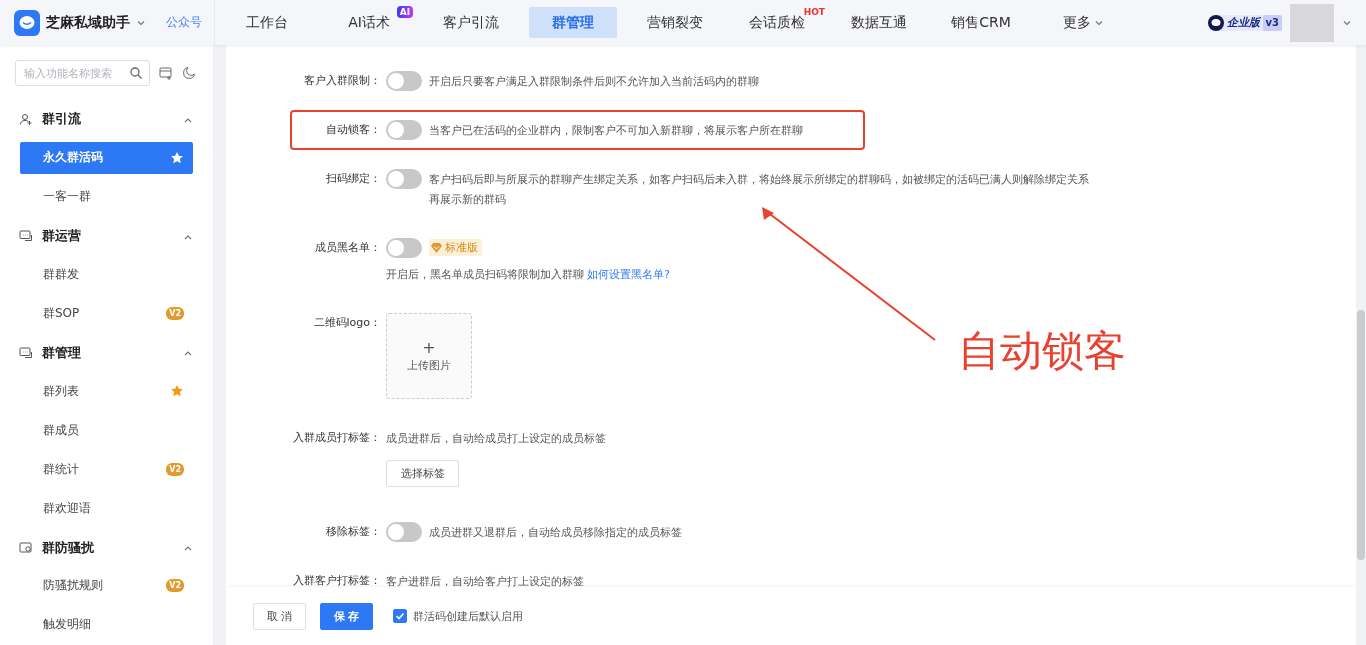 The height and width of the screenshot is (645, 1366). Describe the element at coordinates (108, 119) in the screenshot. I see `menu-group-title: 群引流` at that location.